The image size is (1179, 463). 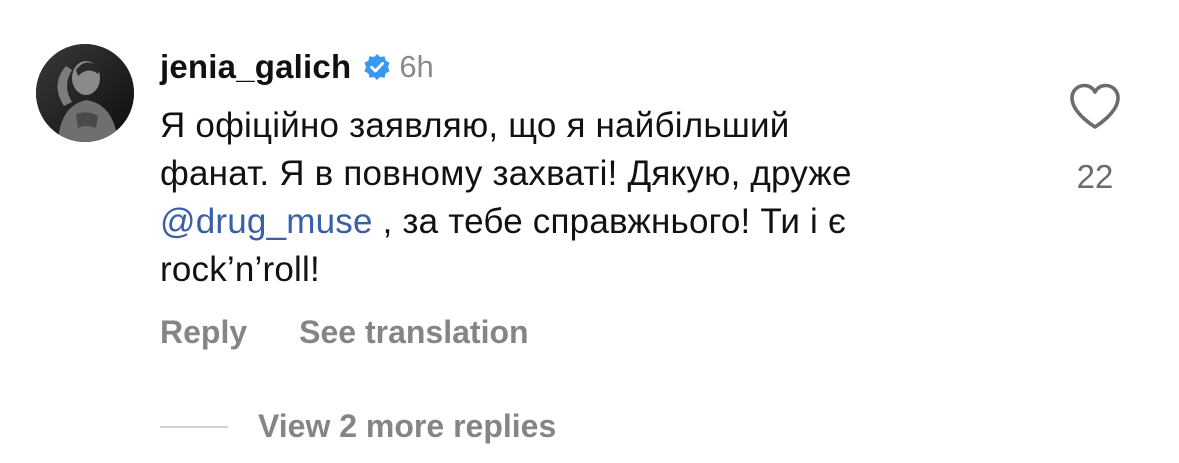 What do you see at coordinates (407, 426) in the screenshot?
I see `view-replies-label: View 2 more replies` at bounding box center [407, 426].